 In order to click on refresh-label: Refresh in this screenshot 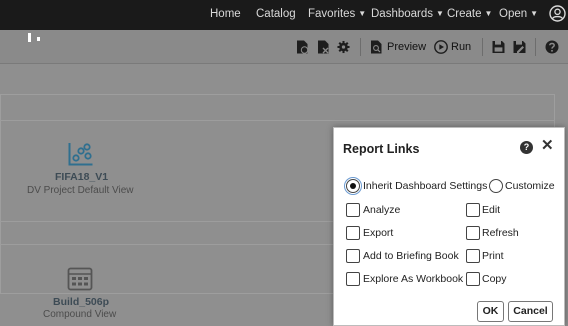, I will do `click(500, 233)`.